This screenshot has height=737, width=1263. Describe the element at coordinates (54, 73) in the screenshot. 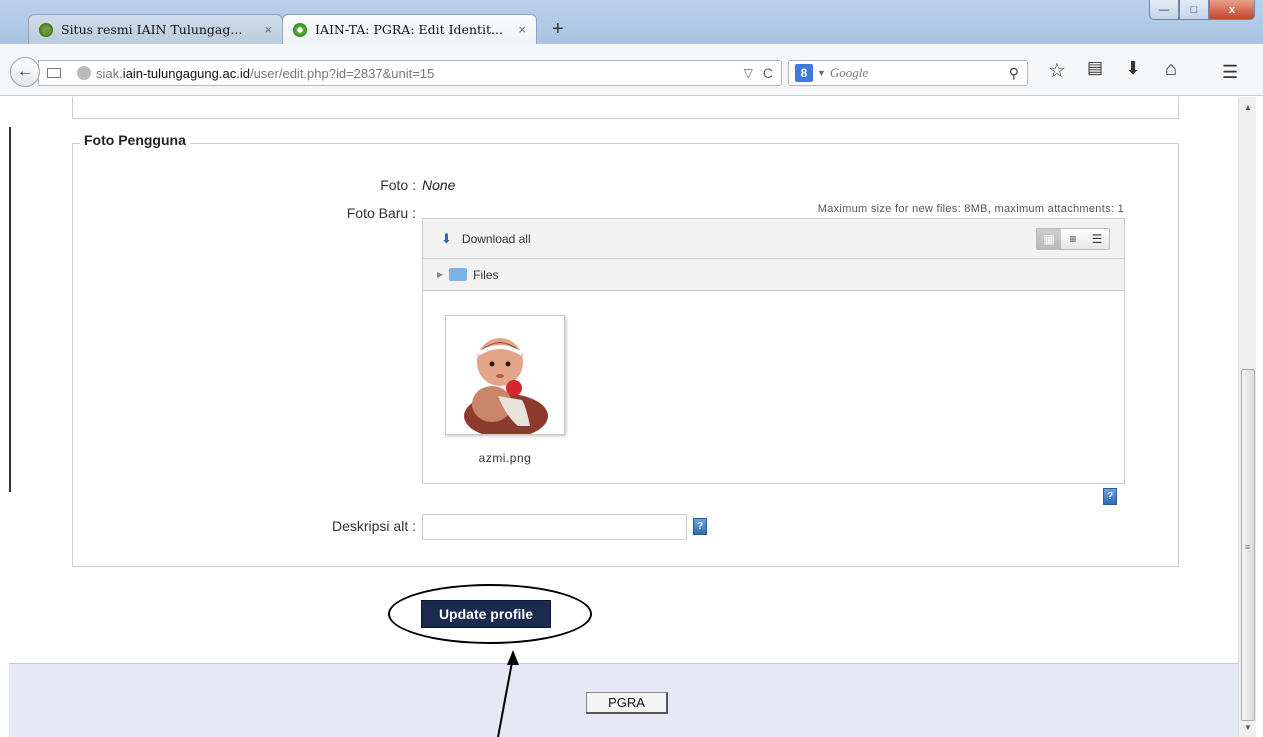

I see `tab-groups-icon` at that location.